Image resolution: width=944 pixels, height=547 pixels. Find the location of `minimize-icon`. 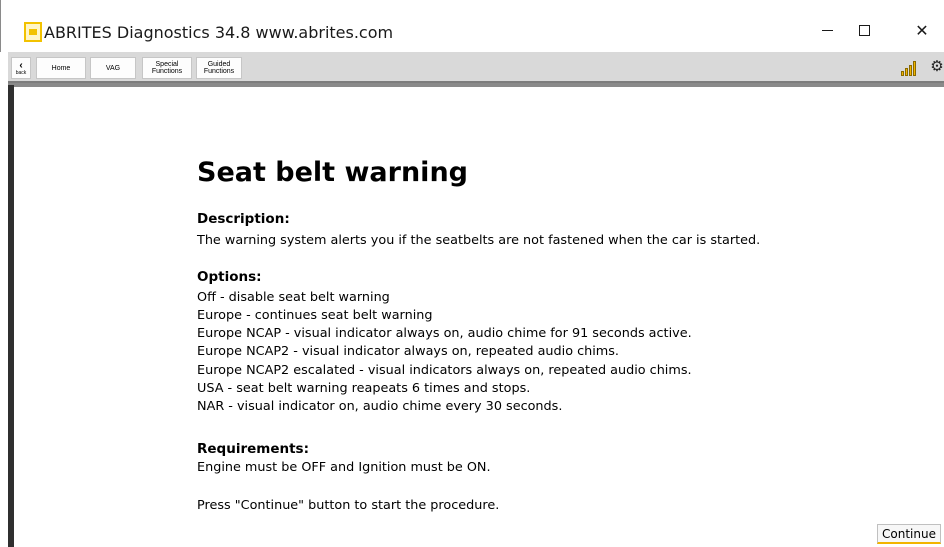

minimize-icon is located at coordinates (827, 30).